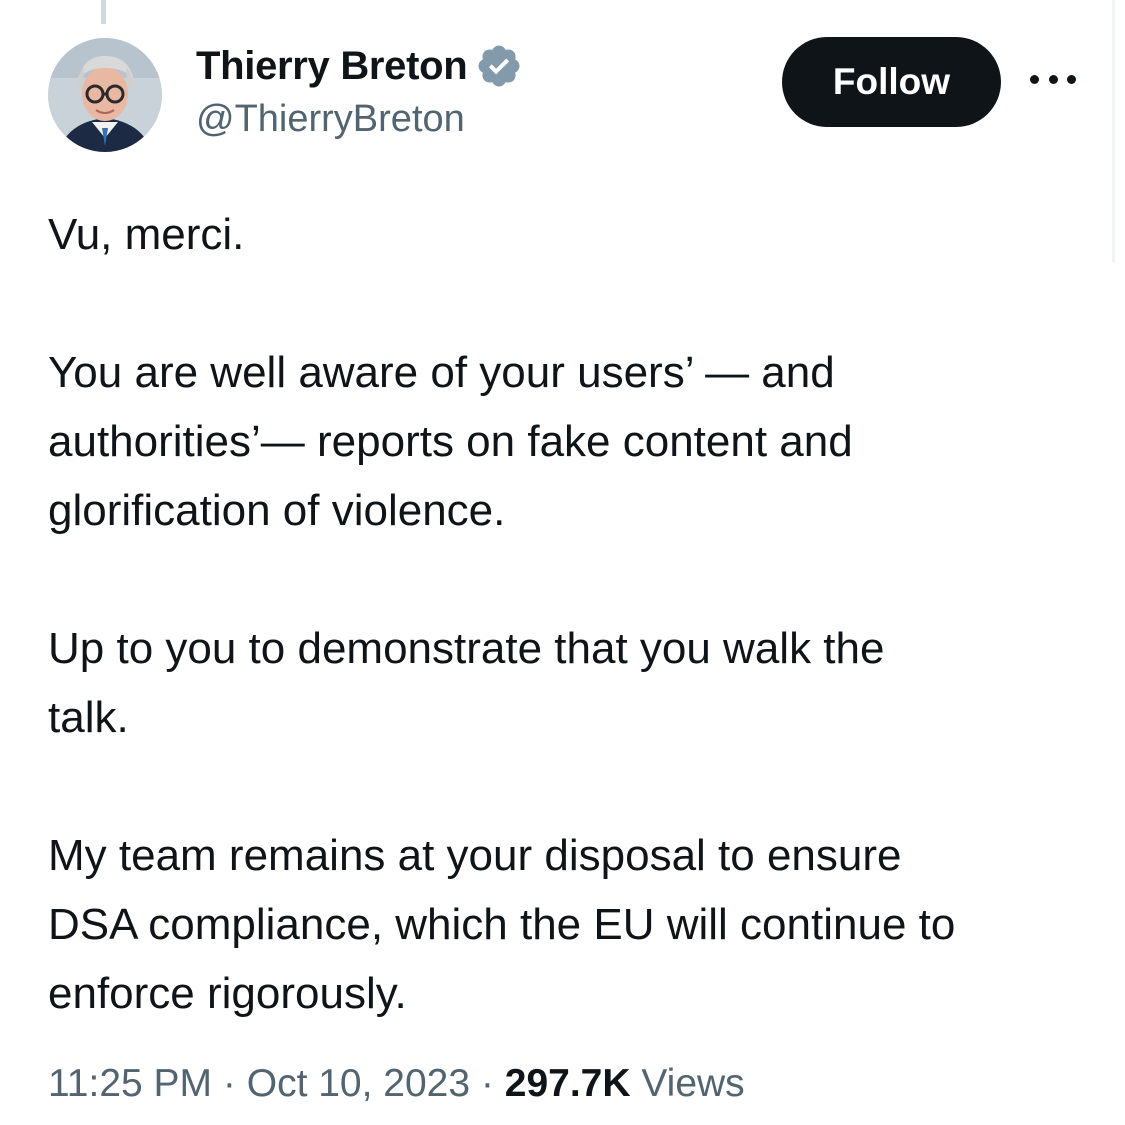 The width and height of the screenshot is (1125, 1125). I want to click on scrollbar-track, so click(1113, 131).